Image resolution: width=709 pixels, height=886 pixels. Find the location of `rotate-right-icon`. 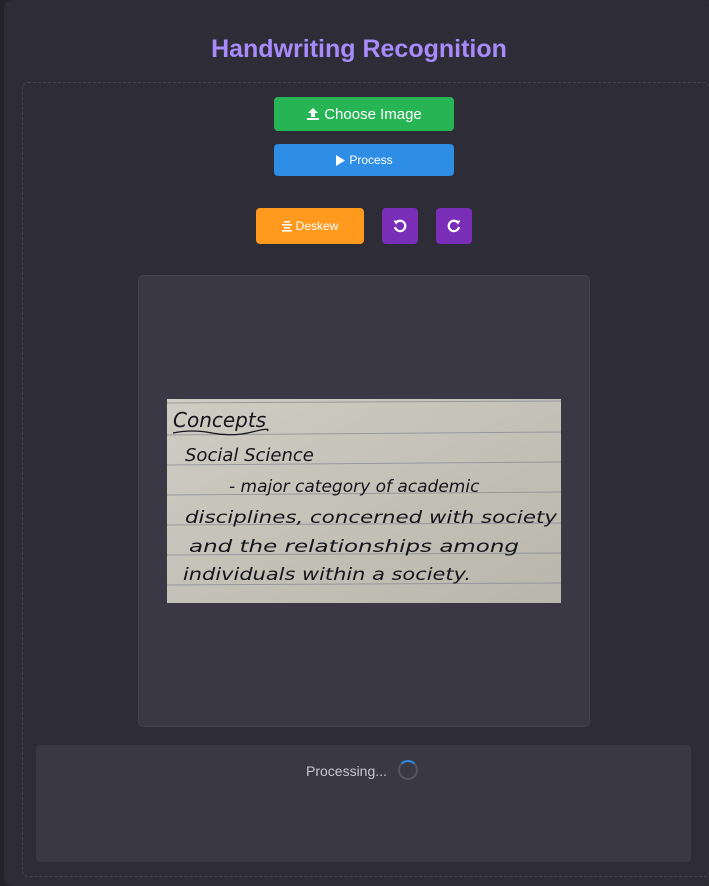

rotate-right-icon is located at coordinates (454, 226).